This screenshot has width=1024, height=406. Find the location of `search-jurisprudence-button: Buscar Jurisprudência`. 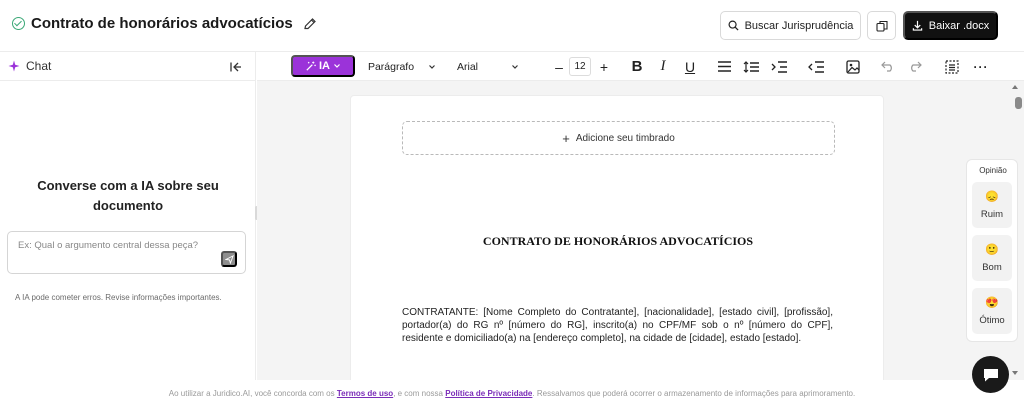

search-jurisprudence-button: Buscar Jurisprudência is located at coordinates (790, 25).